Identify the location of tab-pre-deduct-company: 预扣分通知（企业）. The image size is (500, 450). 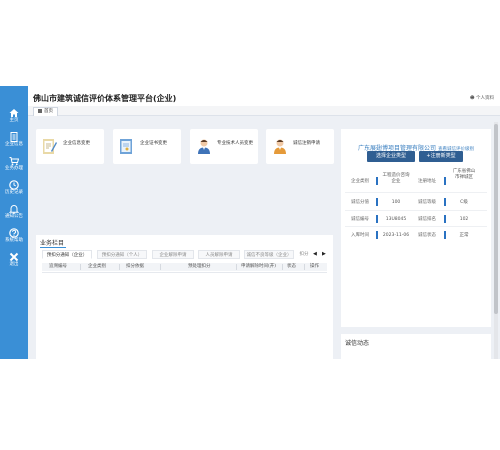
(67, 254).